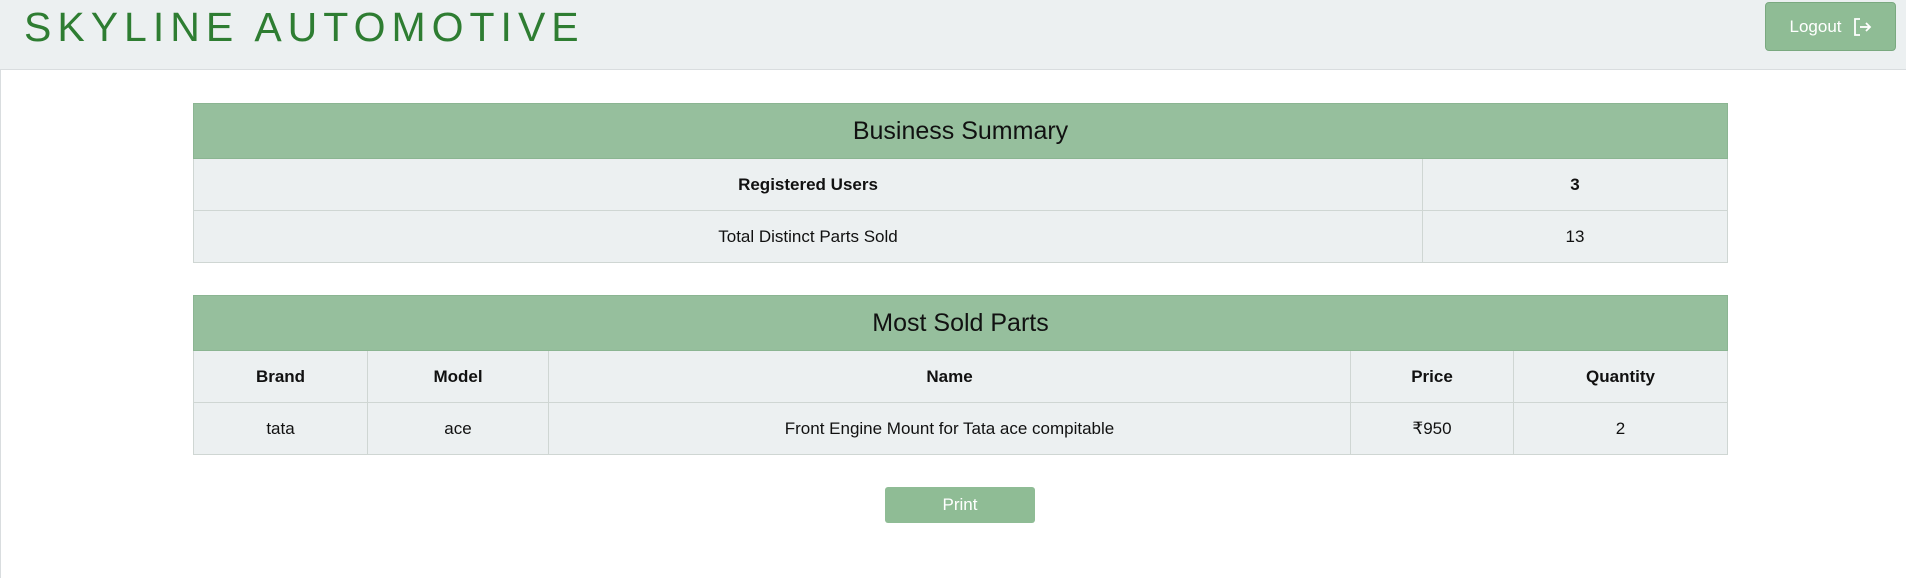  I want to click on logout-icon, so click(1862, 27).